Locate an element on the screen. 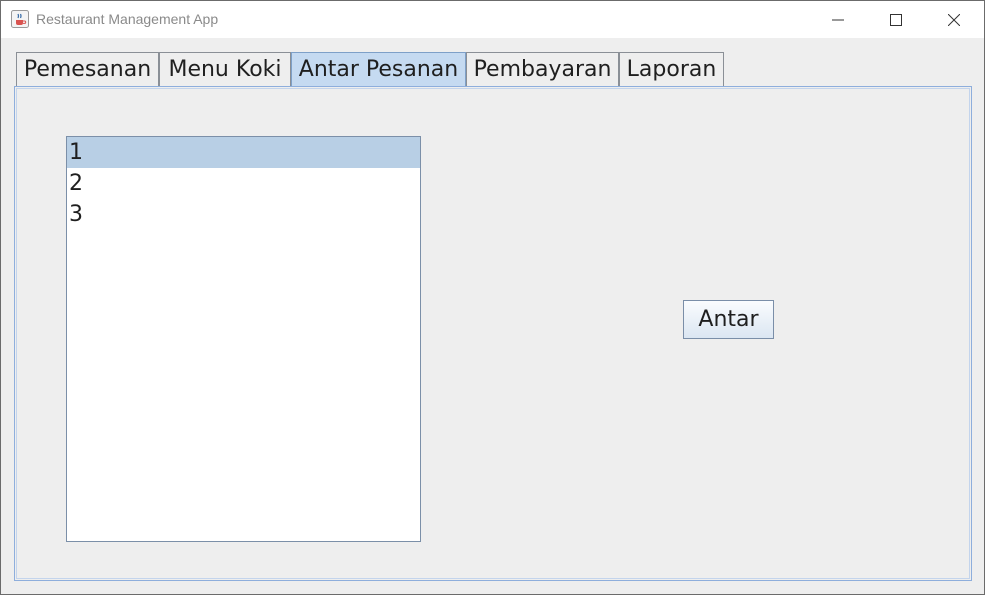 The image size is (985, 595). minimize-button is located at coordinates (838, 19).